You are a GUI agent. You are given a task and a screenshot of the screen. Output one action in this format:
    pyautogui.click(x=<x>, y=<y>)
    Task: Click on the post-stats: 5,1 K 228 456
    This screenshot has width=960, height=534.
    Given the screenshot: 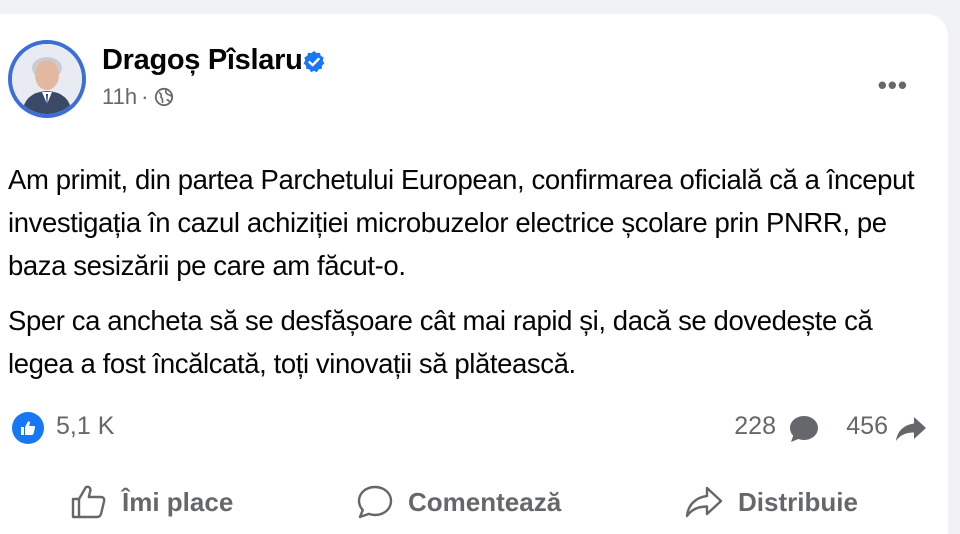 What is the action you would take?
    pyautogui.click(x=469, y=428)
    